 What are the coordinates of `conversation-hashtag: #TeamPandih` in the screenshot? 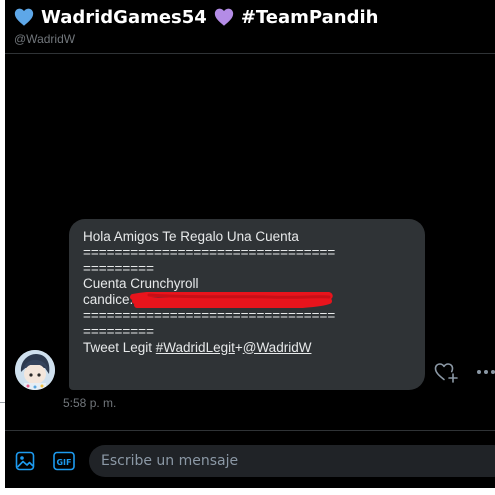 It's located at (309, 17).